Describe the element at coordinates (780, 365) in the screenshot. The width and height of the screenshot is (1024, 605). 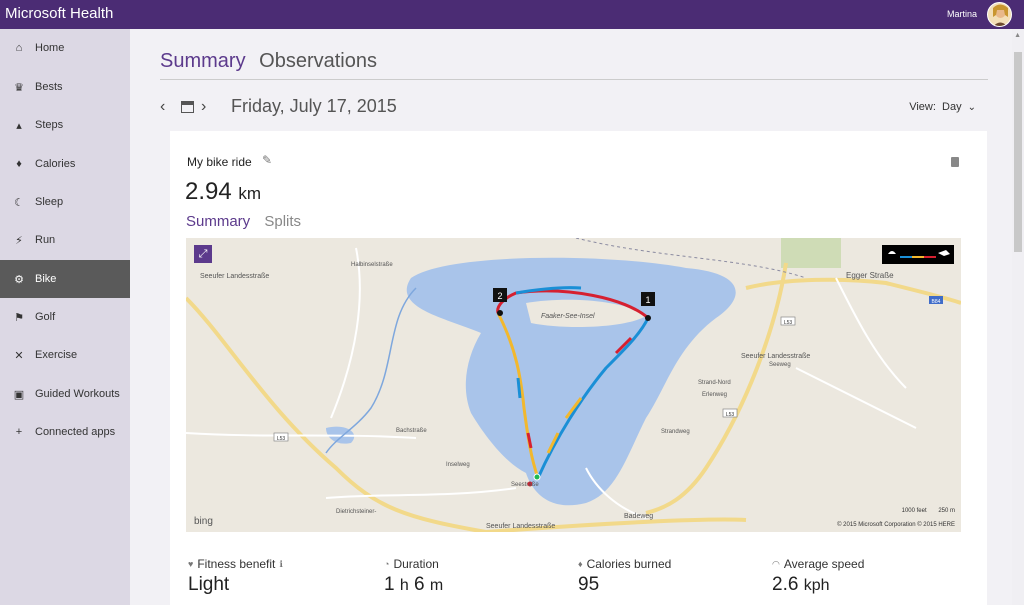
I see `label-seeweg: Seeweg` at that location.